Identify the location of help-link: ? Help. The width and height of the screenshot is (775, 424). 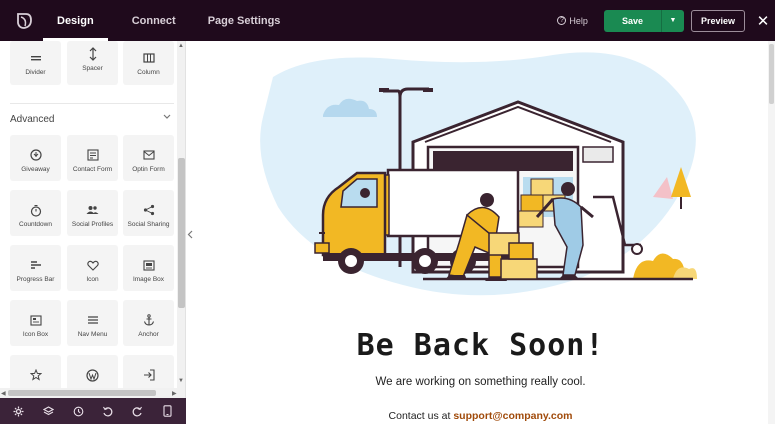
(572, 21).